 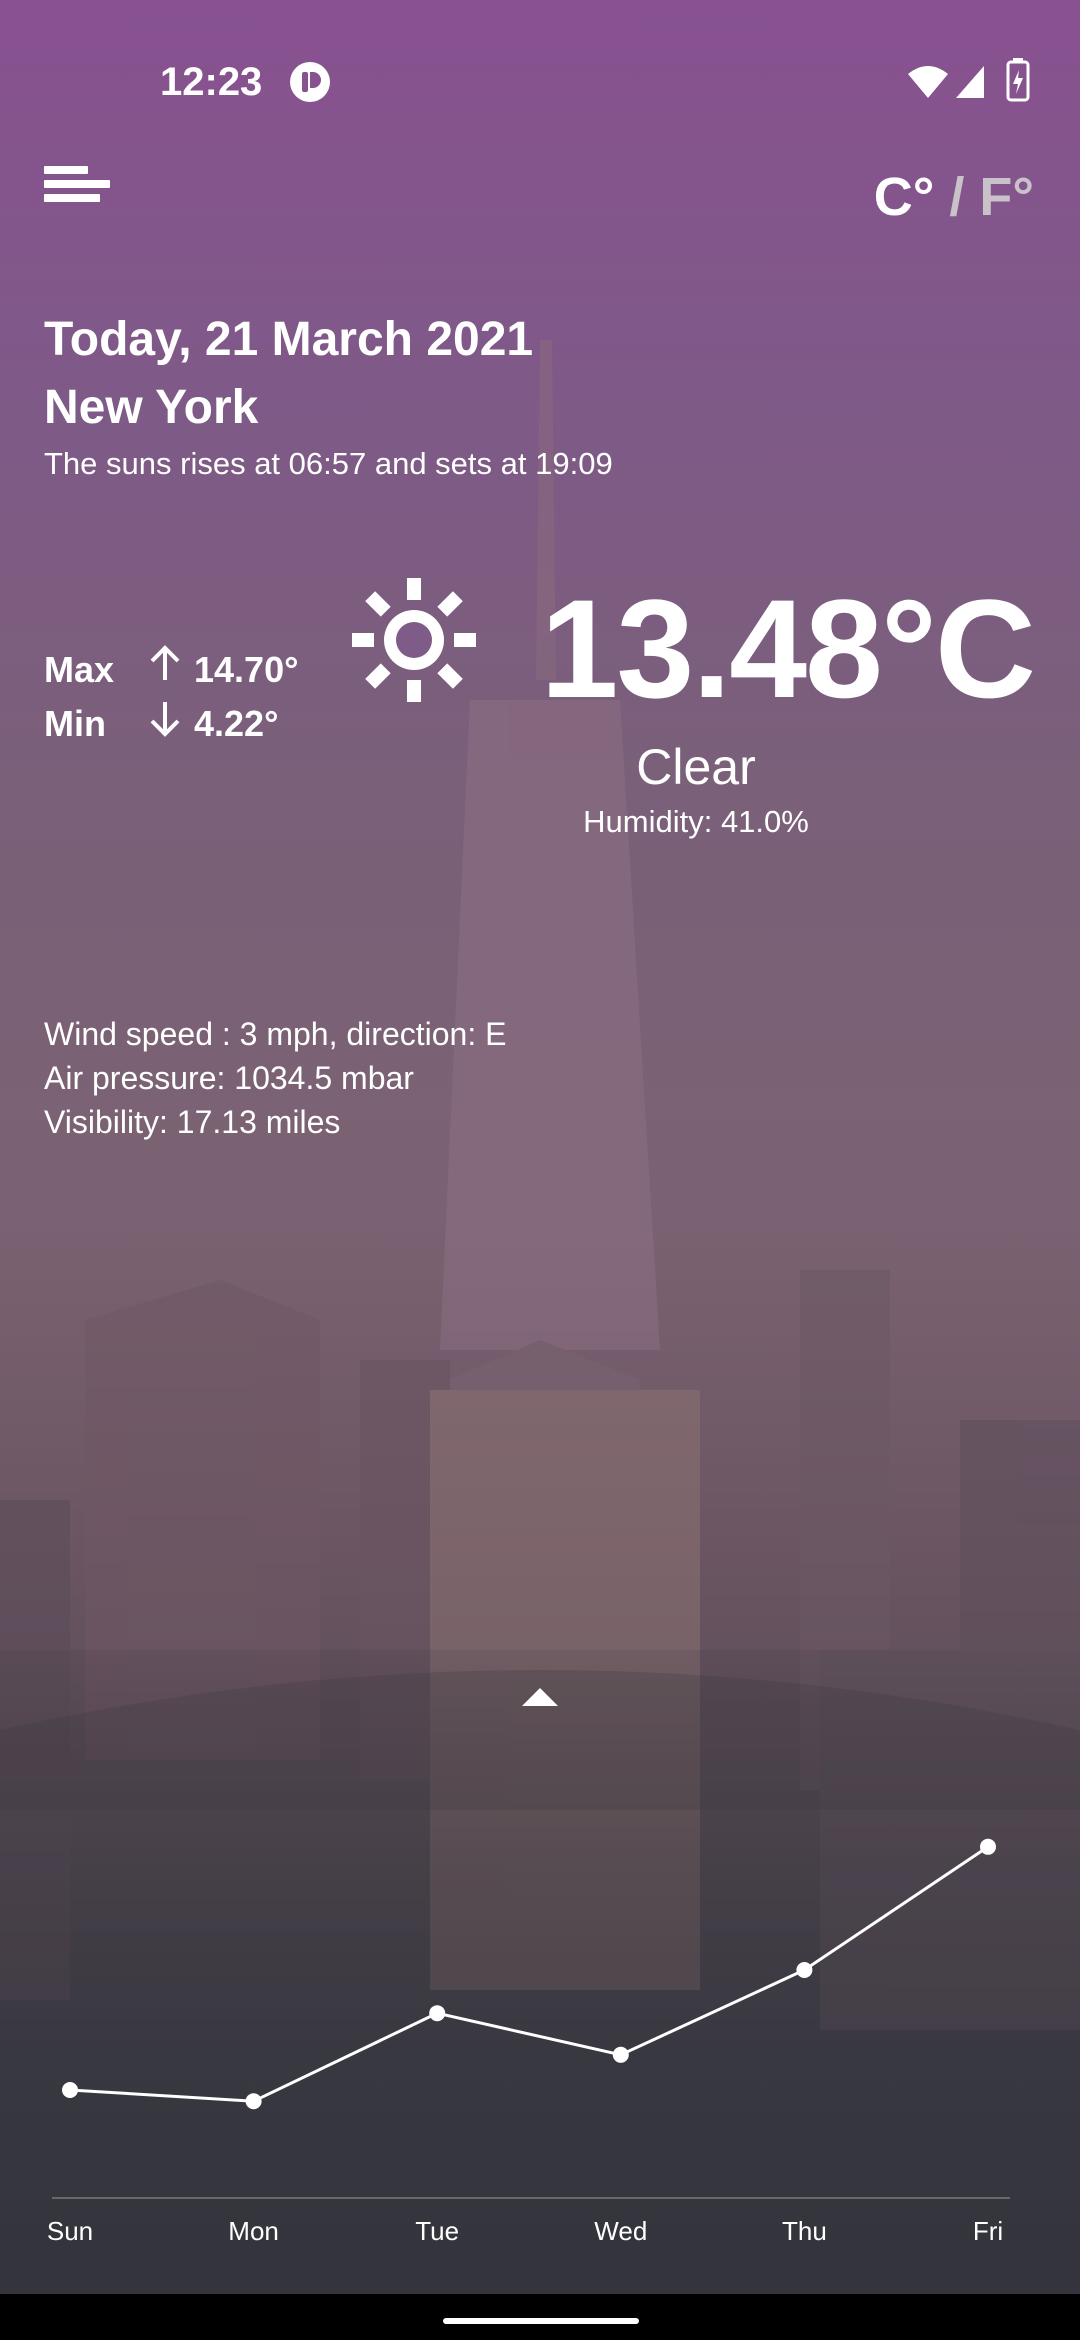 I want to click on home-indicator, so click(x=541, y=2321).